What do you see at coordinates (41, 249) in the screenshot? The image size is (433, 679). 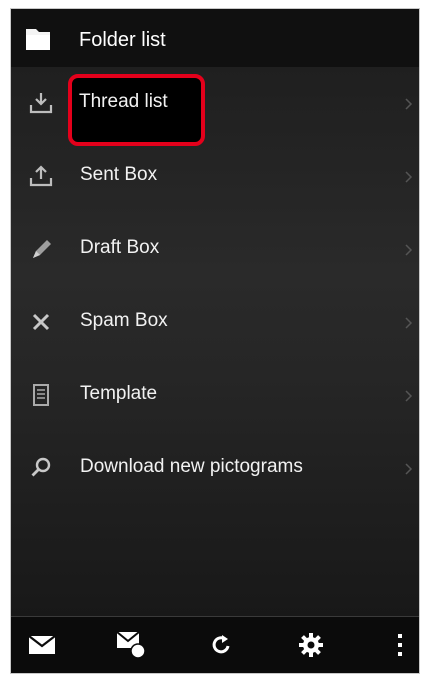 I see `pencil-icon` at bounding box center [41, 249].